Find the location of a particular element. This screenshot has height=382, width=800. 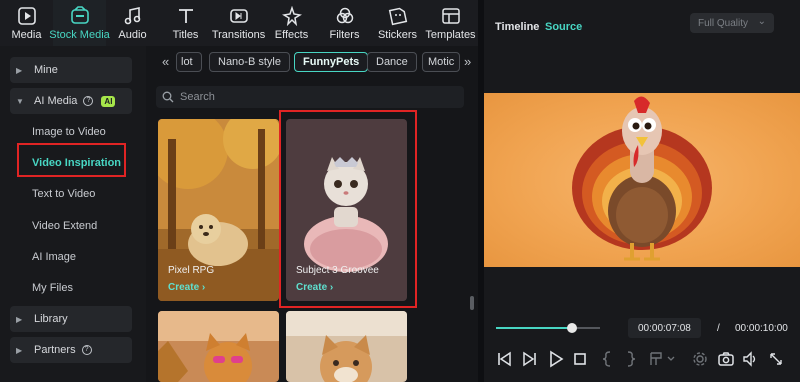

slider-knob is located at coordinates (571, 328).